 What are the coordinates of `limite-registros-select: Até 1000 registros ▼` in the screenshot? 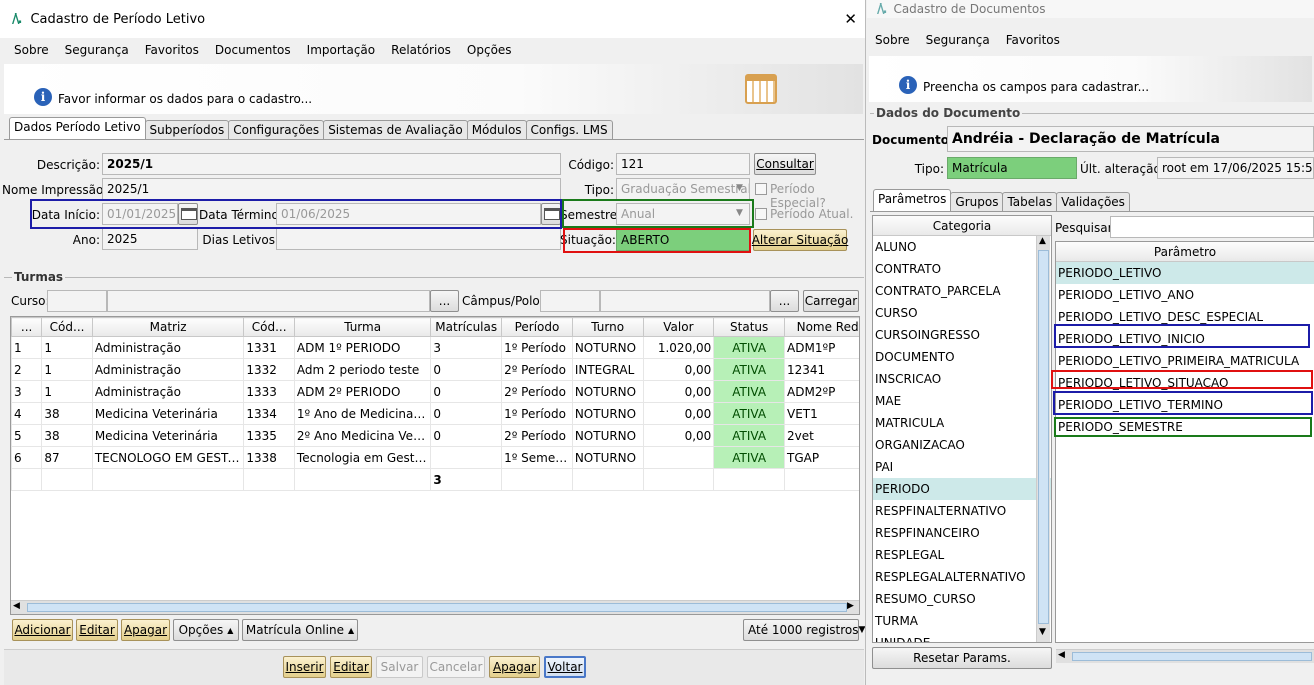 It's located at (804, 630).